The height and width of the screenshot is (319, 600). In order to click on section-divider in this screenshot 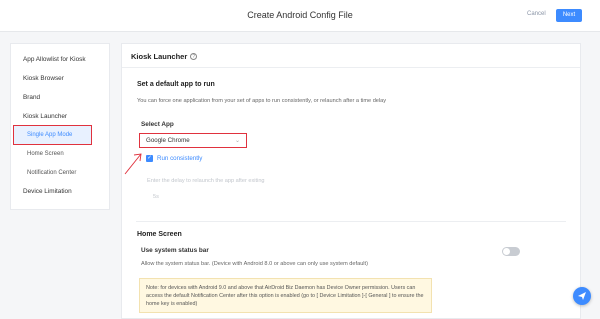, I will do `click(351, 221)`.